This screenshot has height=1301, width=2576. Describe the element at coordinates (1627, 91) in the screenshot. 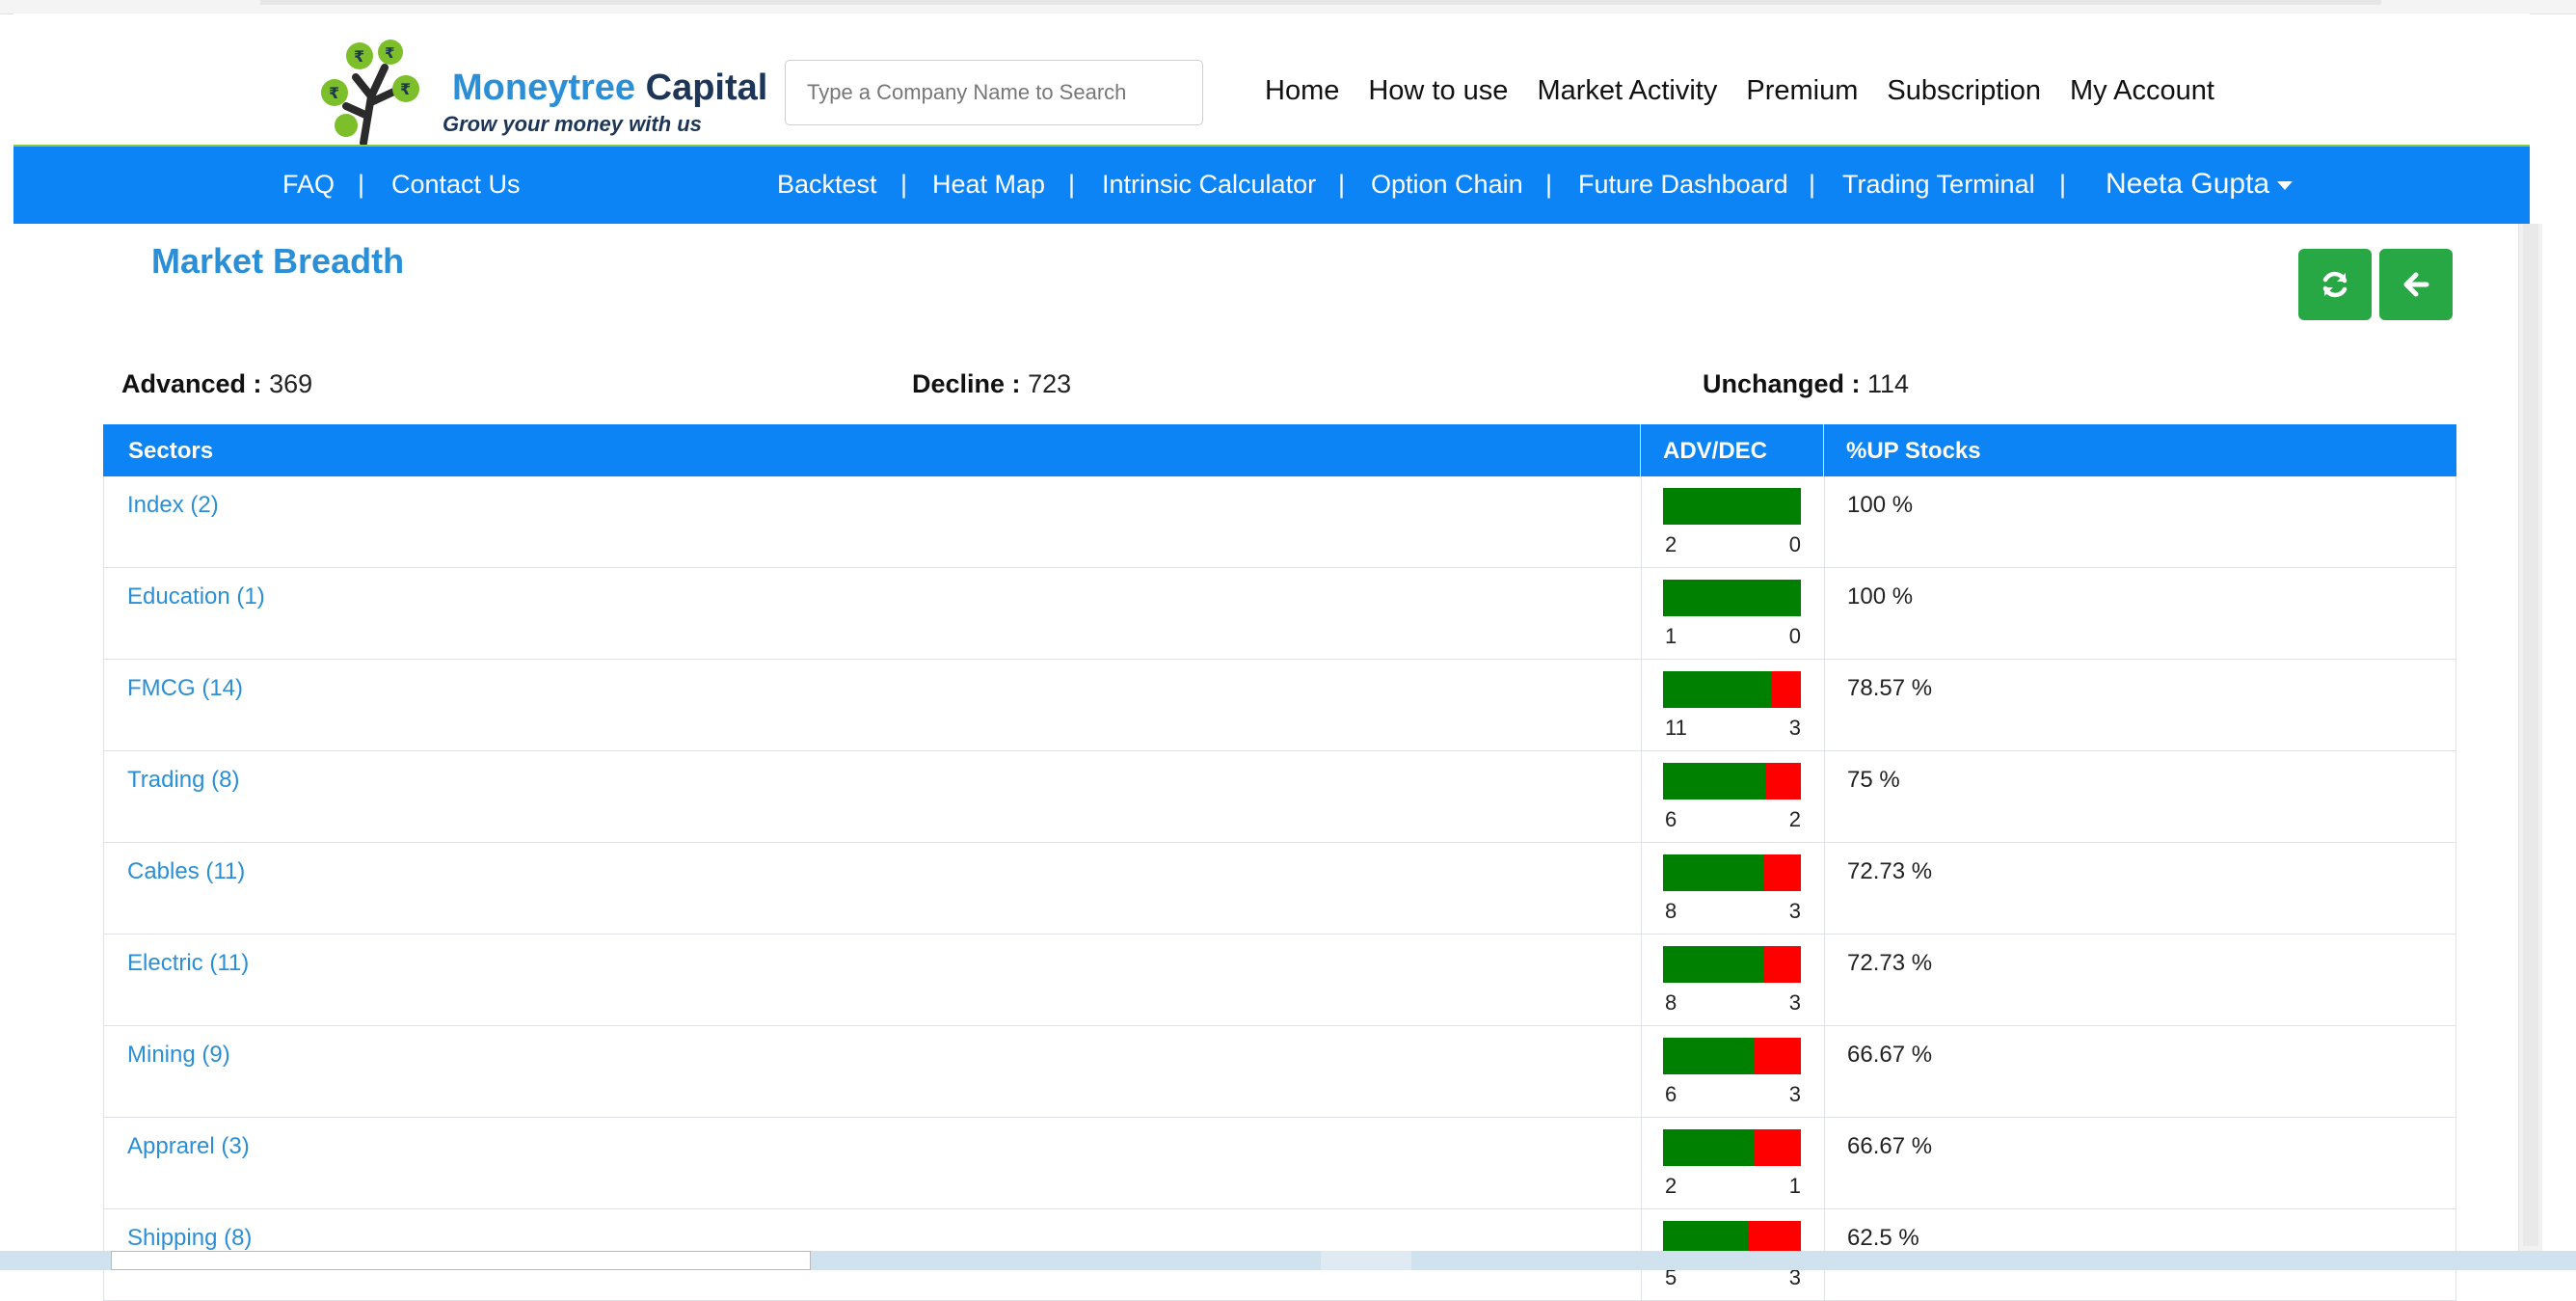

I see `nav-market-activity: Market Activity` at that location.